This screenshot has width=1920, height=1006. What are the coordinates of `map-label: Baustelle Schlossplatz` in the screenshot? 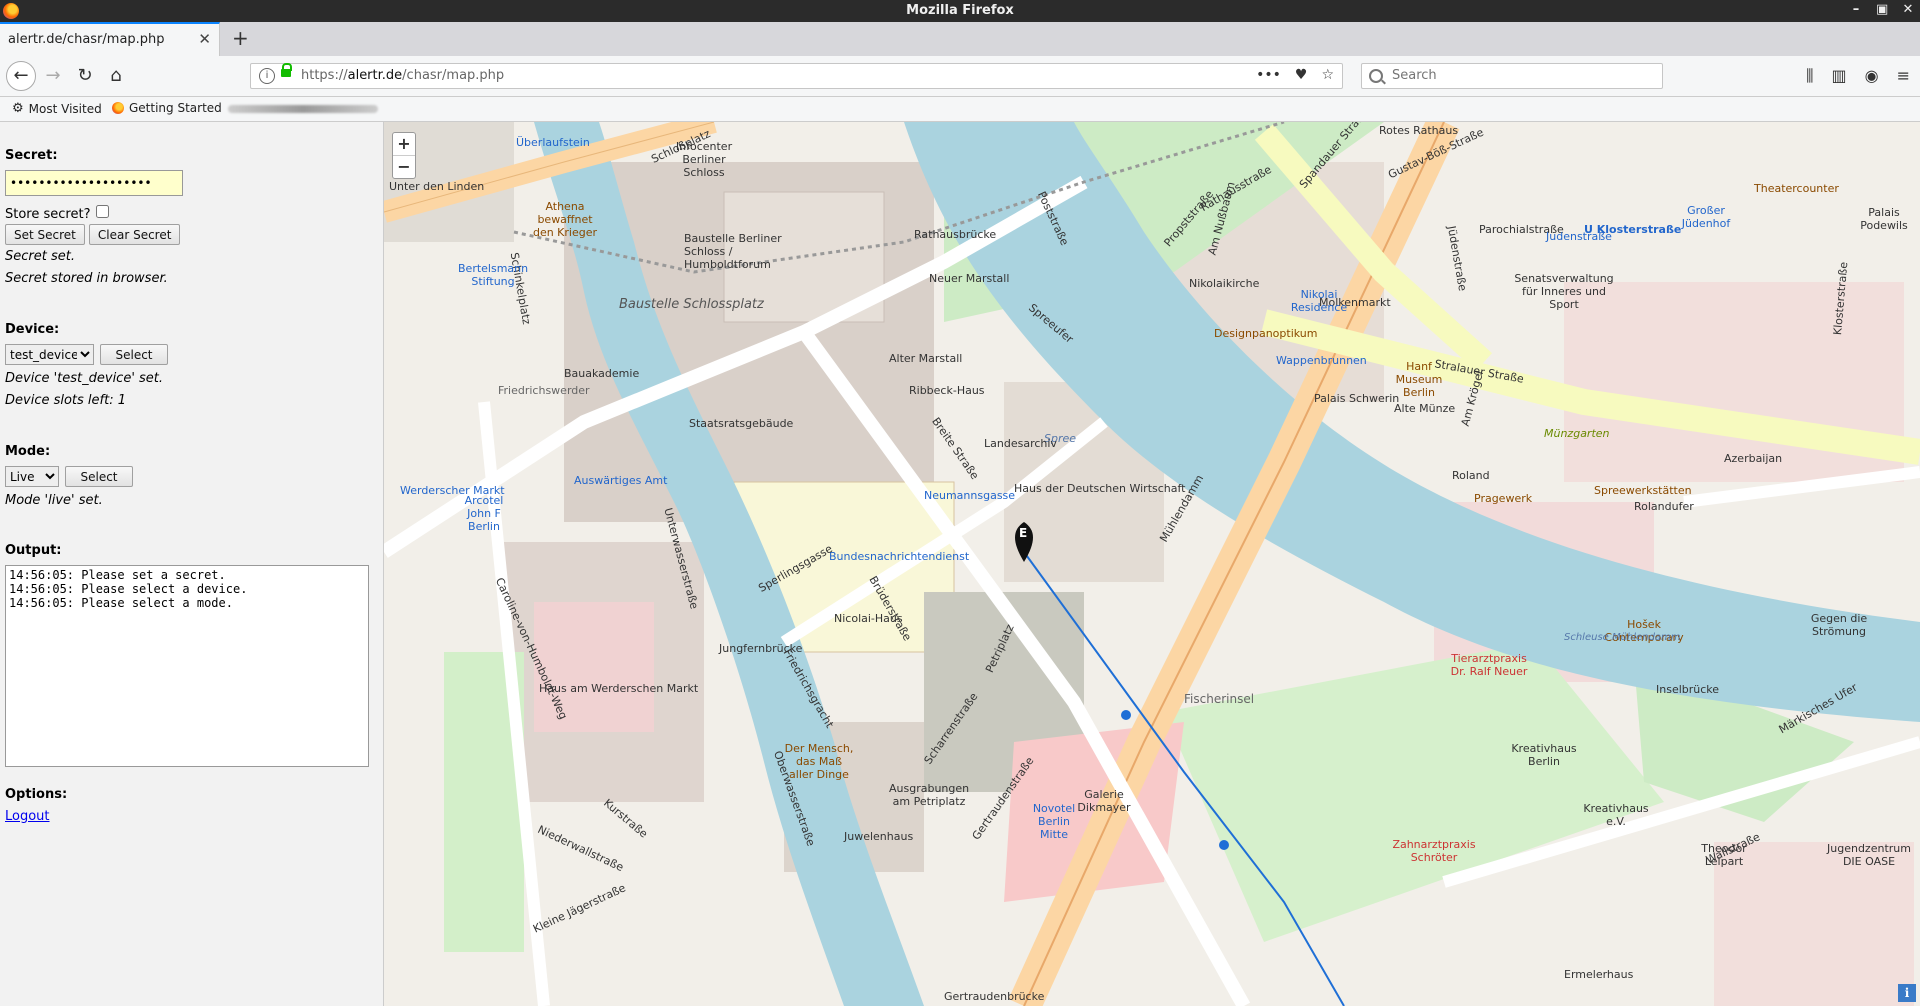 It's located at (691, 304).